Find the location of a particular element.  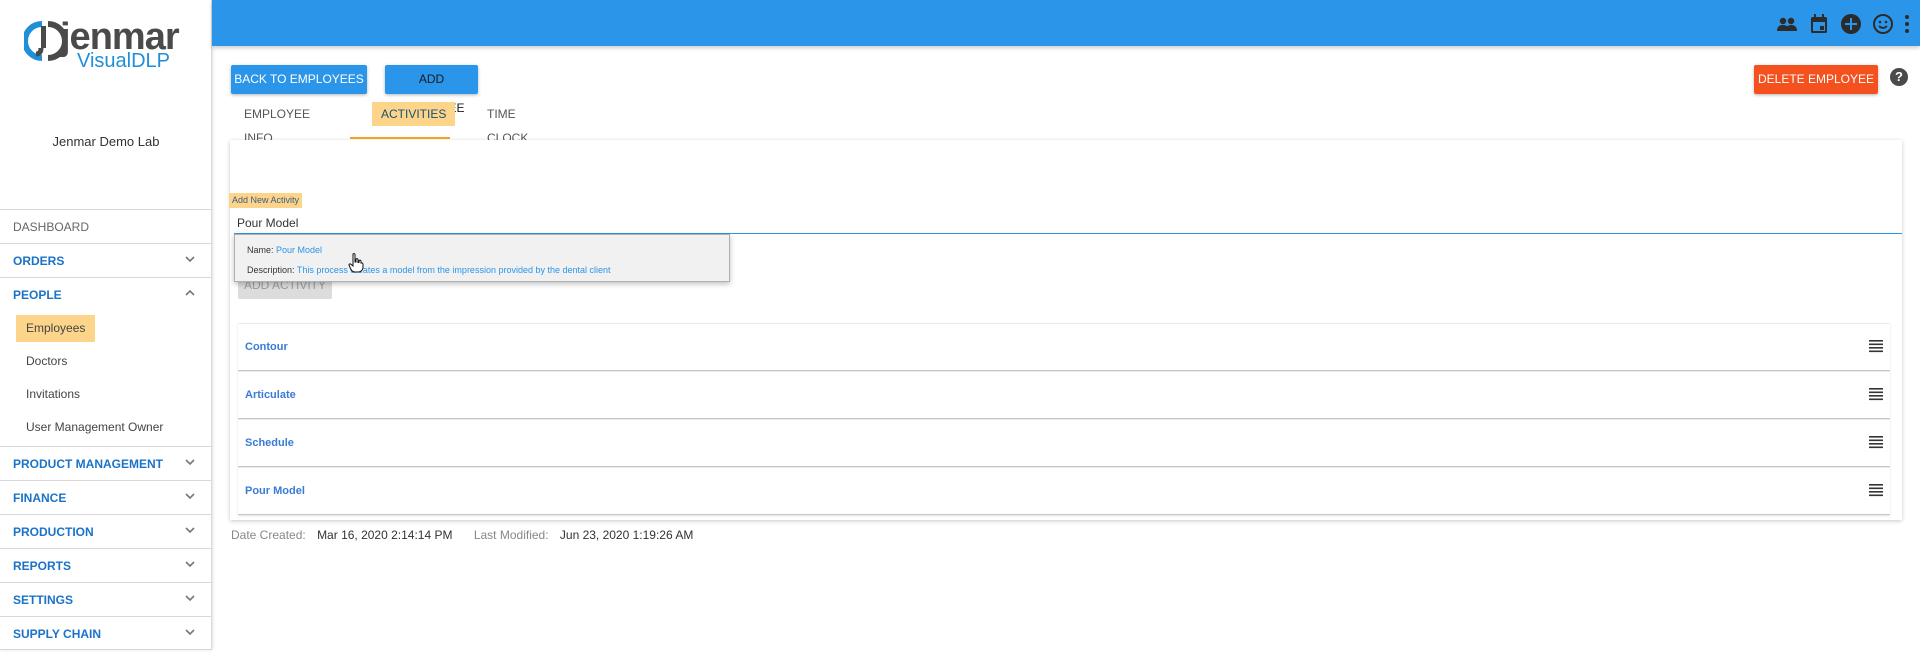

sidebar-item-label: SUPPLY CHAIN is located at coordinates (57, 634).